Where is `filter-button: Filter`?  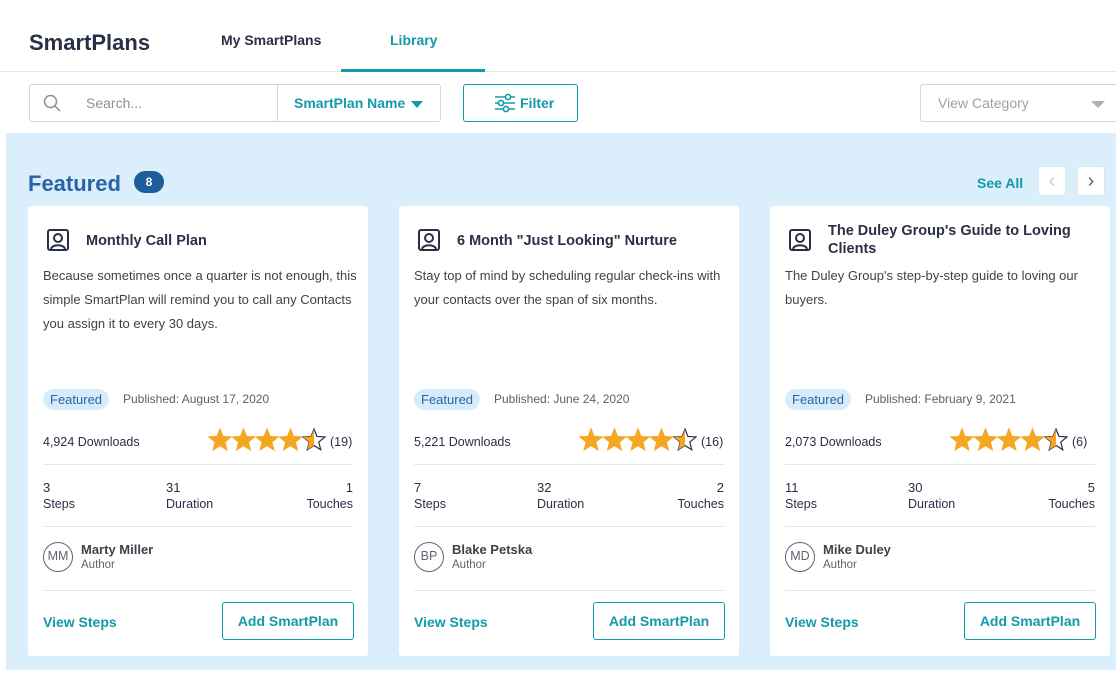 filter-button: Filter is located at coordinates (520, 103).